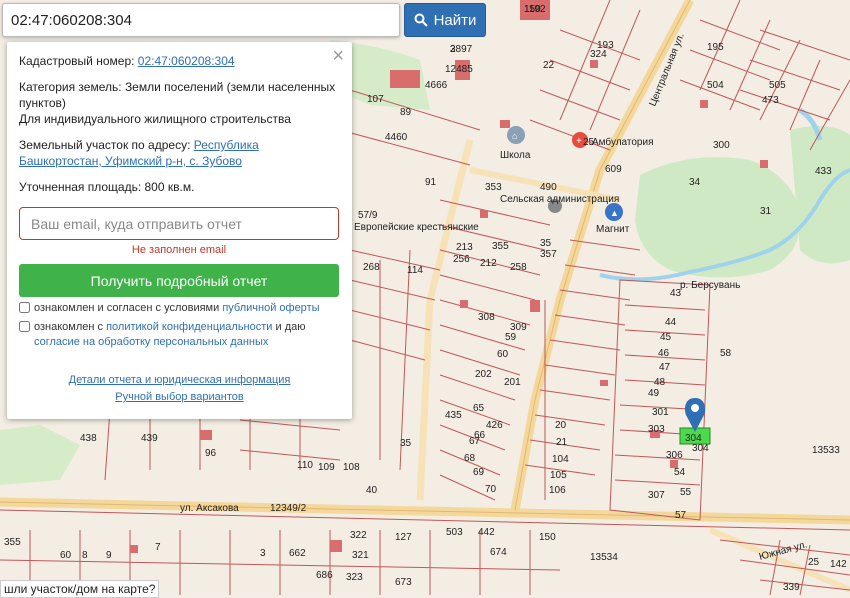 This screenshot has width=850, height=598. What do you see at coordinates (158, 547) in the screenshot?
I see `plot-number: 7` at bounding box center [158, 547].